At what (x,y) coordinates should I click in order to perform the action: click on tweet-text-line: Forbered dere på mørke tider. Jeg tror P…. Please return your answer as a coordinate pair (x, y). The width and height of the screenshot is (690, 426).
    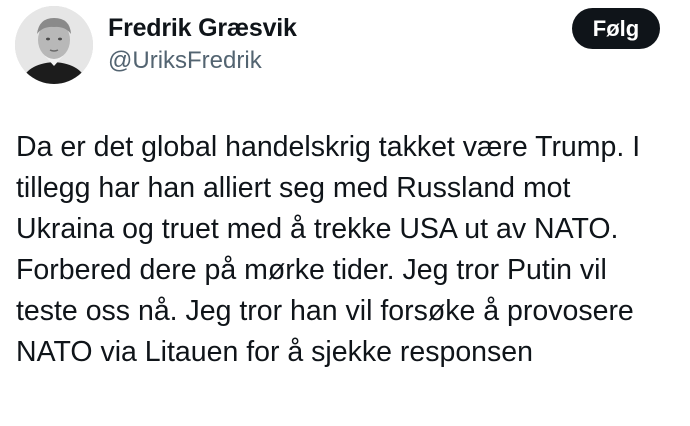
    Looking at the image, I should click on (311, 270).